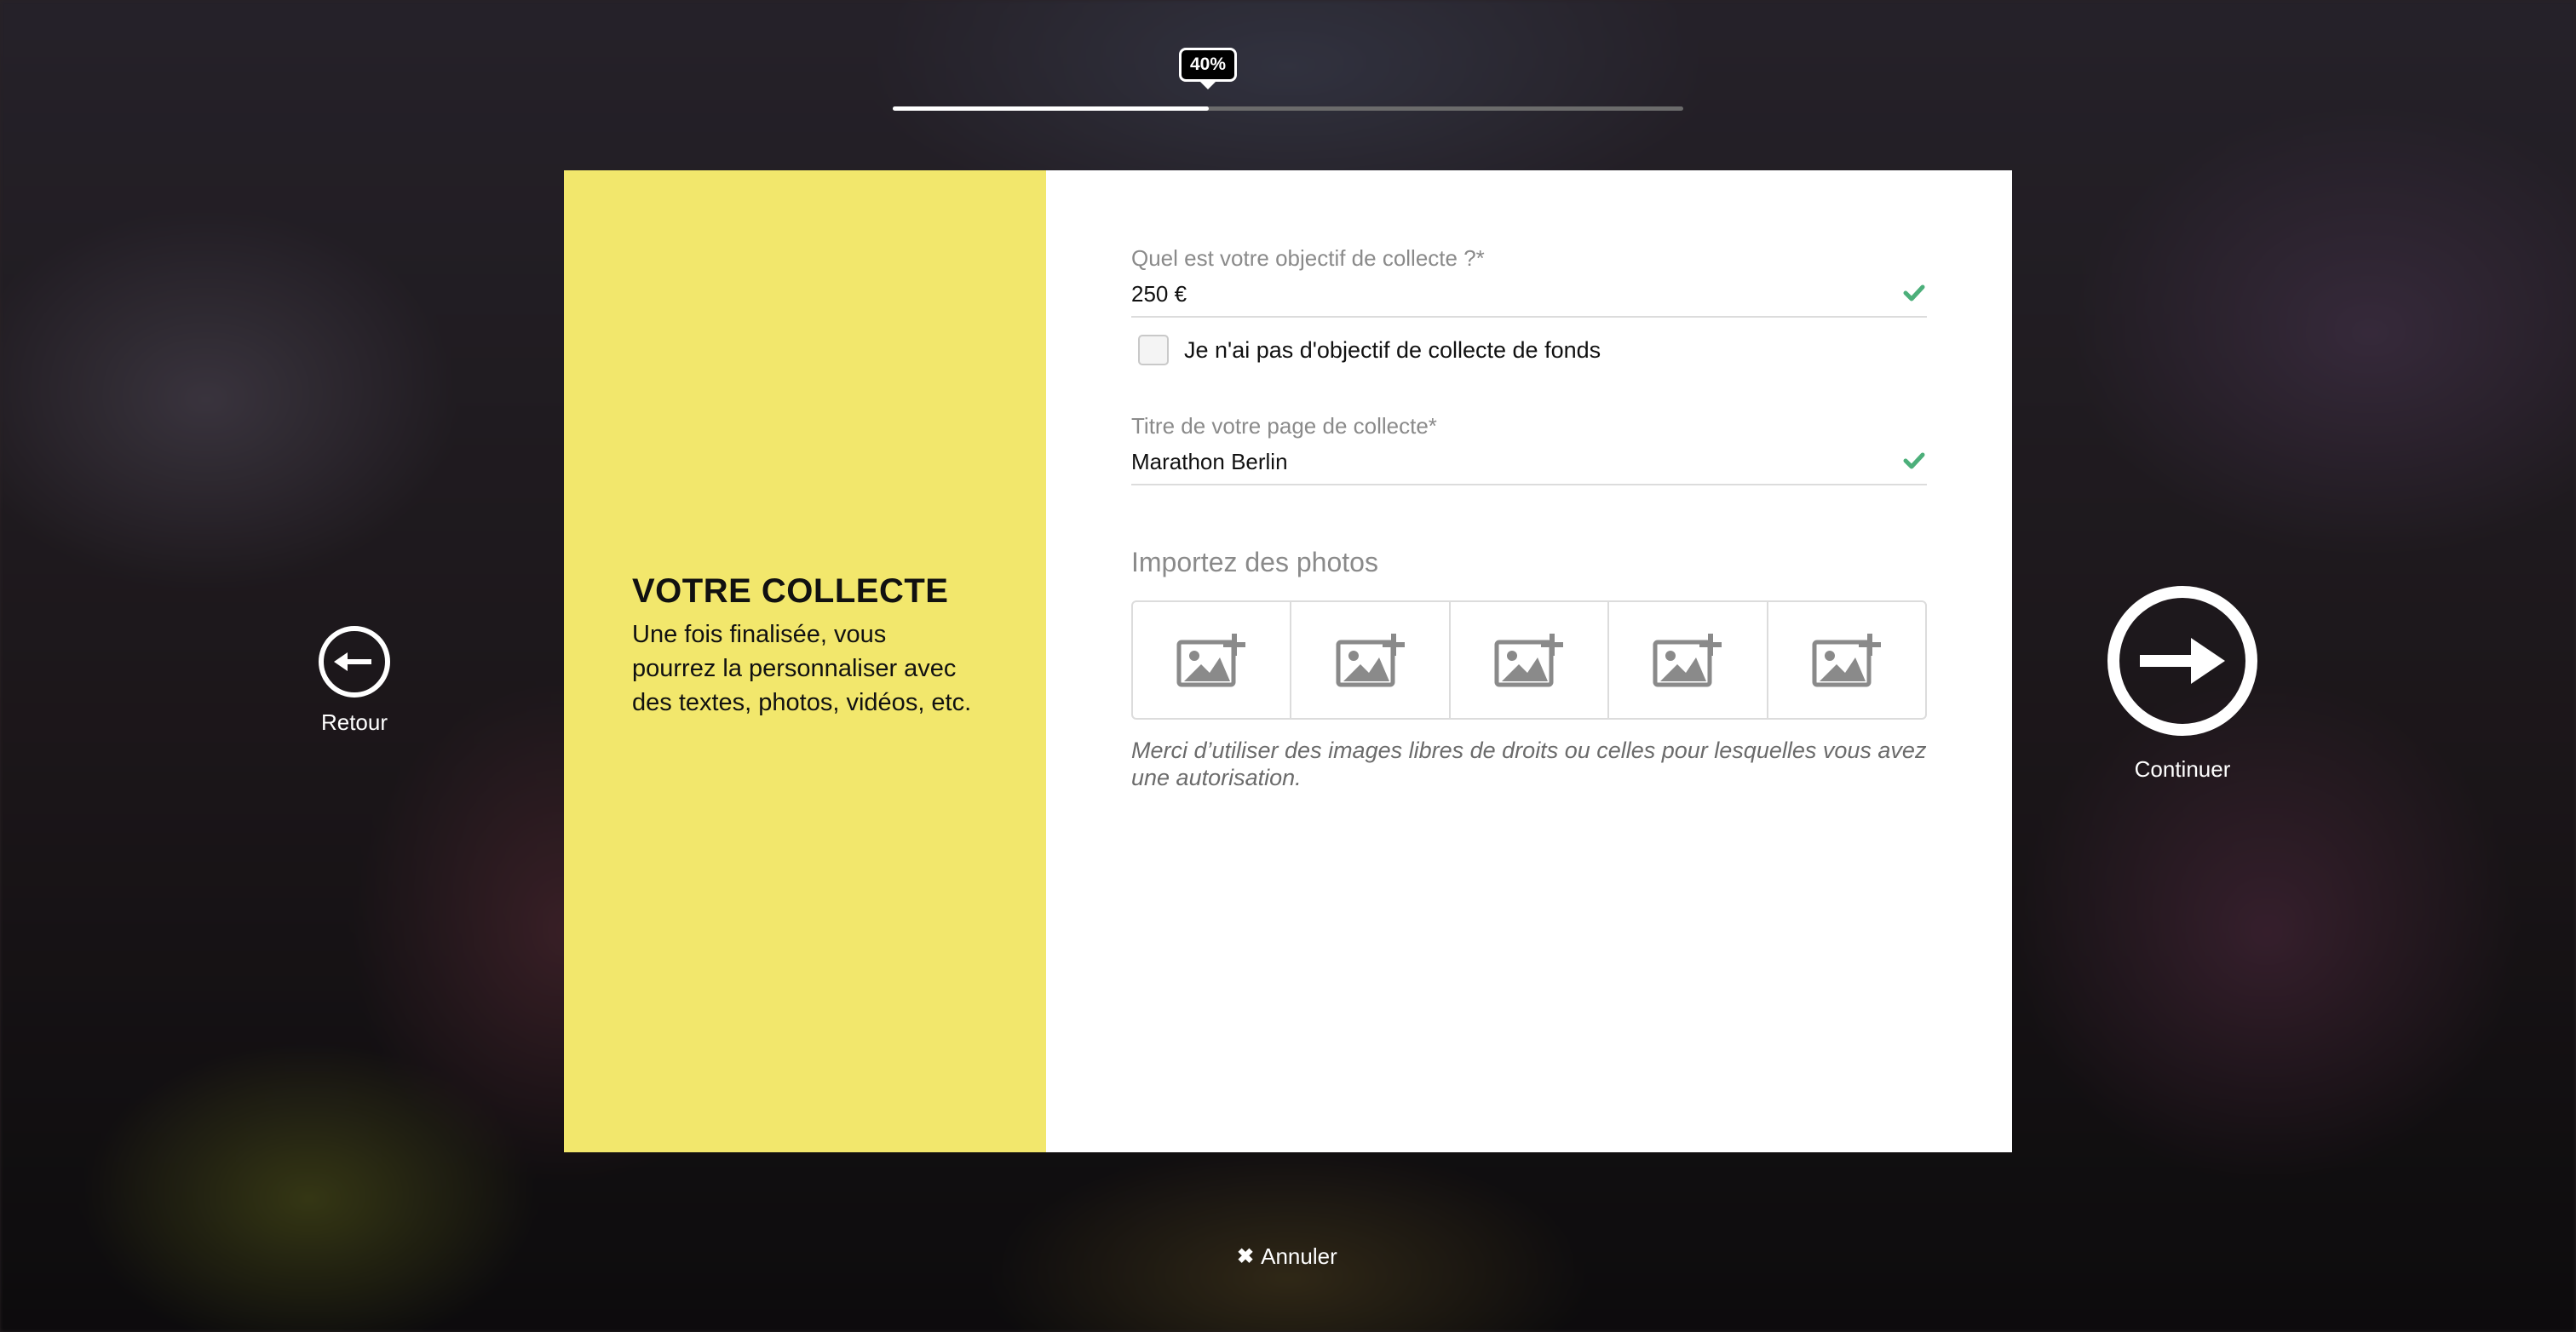  What do you see at coordinates (354, 722) in the screenshot?
I see `back-label: Retour` at bounding box center [354, 722].